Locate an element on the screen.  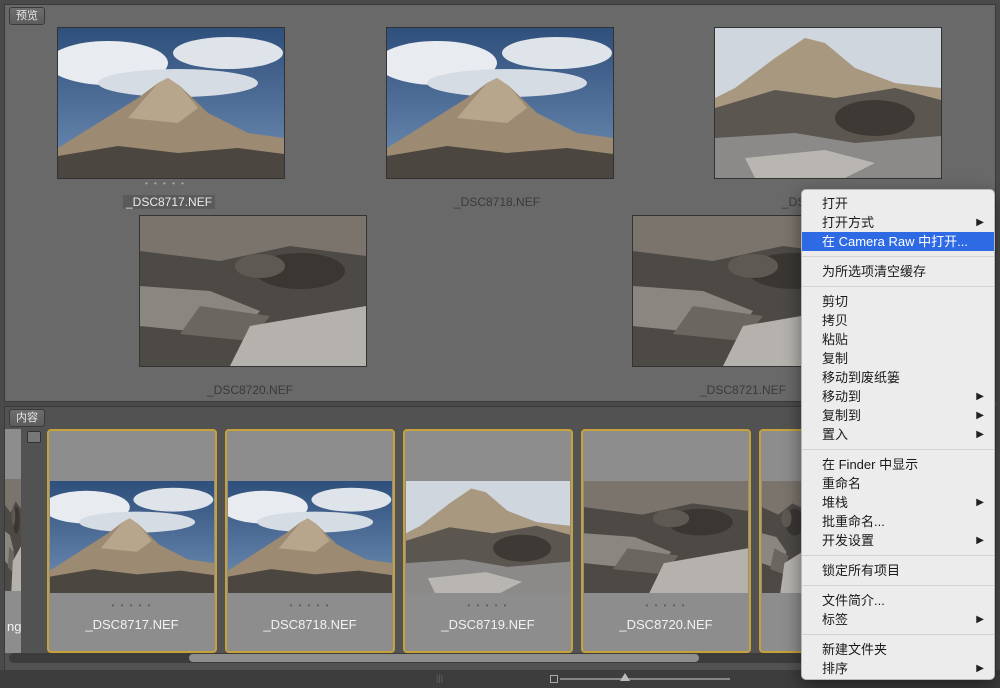
menu-item-develop-settings: 开发设置 ▶ is located at coordinates (898, 540).